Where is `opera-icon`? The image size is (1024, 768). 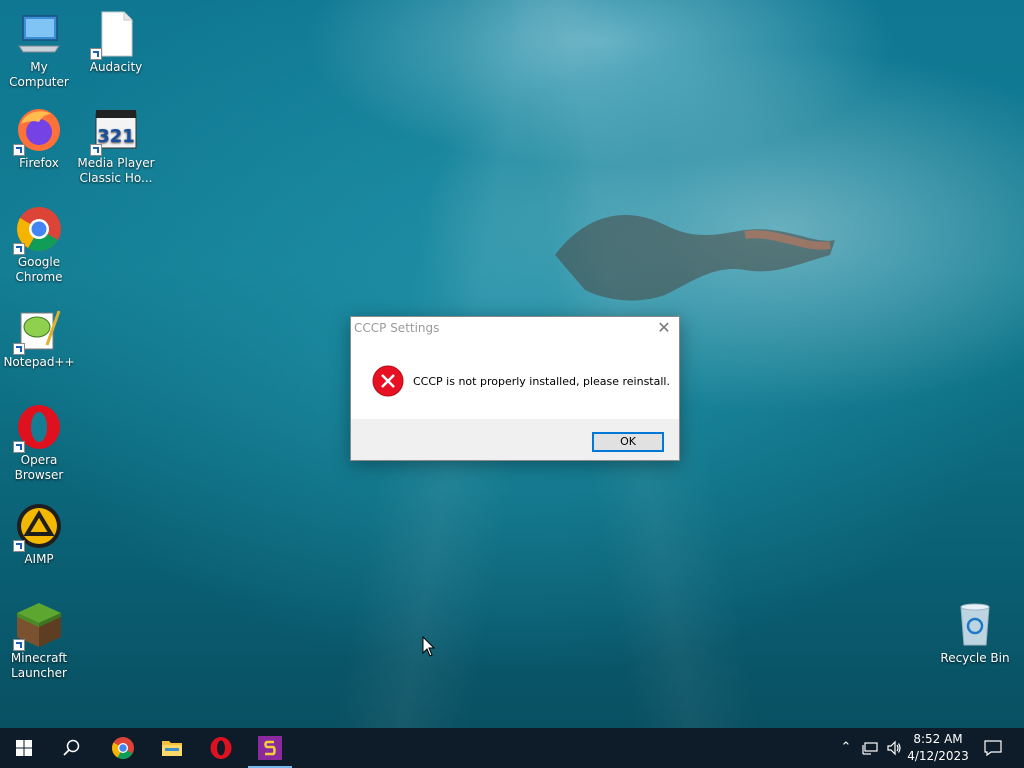 opera-icon is located at coordinates (221, 748).